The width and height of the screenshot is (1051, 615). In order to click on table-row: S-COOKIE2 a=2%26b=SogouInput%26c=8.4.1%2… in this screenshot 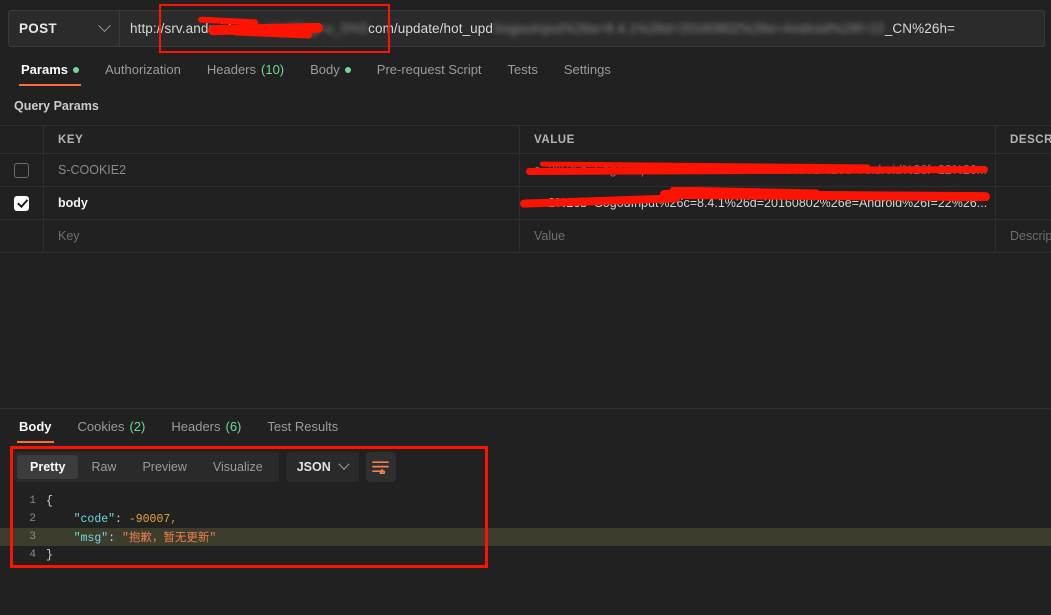, I will do `click(525, 170)`.